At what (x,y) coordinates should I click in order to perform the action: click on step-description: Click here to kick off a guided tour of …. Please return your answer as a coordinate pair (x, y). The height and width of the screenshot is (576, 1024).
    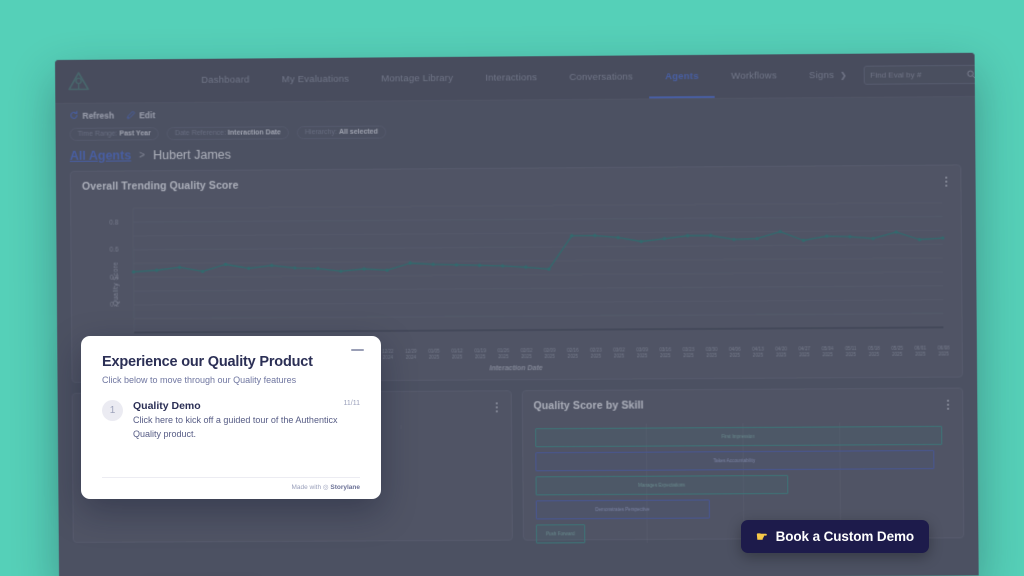
    Looking at the image, I should click on (235, 427).